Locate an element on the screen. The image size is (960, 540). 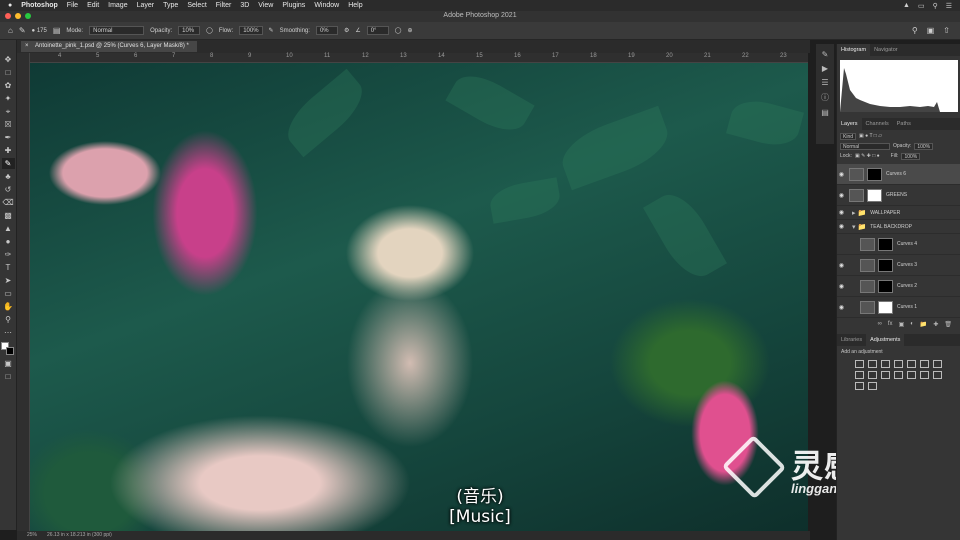
pen-tool-icon: ✑ is located at coordinates (8, 254).